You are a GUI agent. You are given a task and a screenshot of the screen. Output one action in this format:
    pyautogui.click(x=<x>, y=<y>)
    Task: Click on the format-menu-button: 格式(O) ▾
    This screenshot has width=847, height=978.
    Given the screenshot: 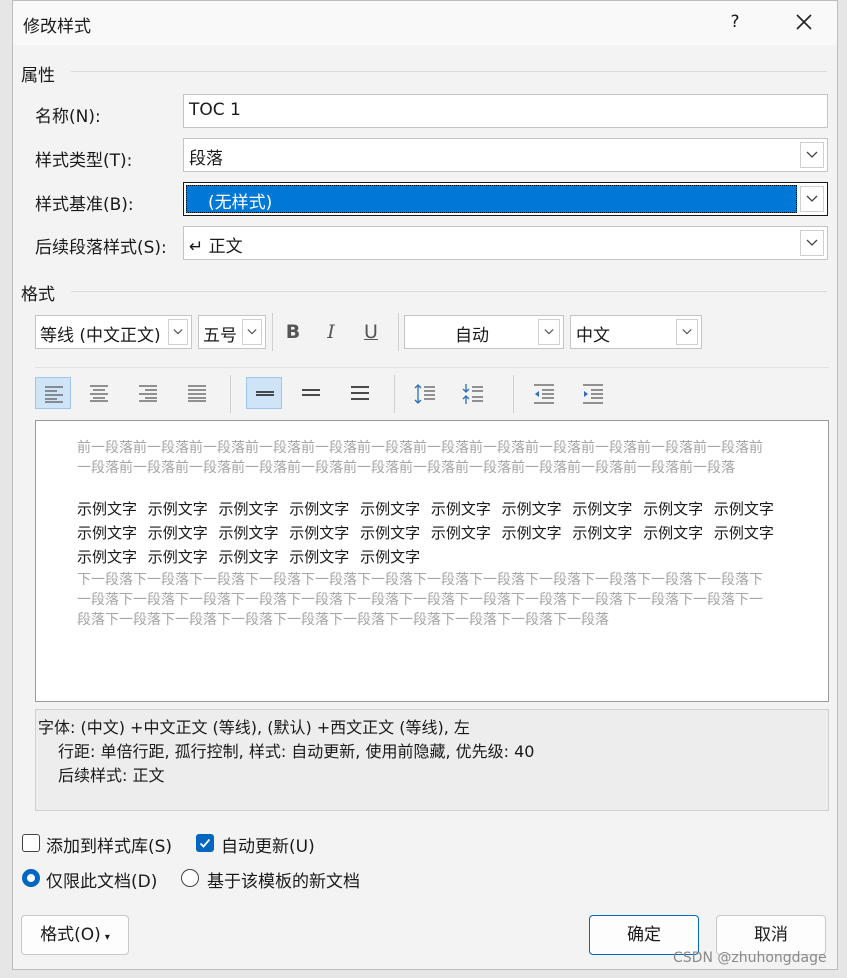 What is the action you would take?
    pyautogui.click(x=75, y=935)
    